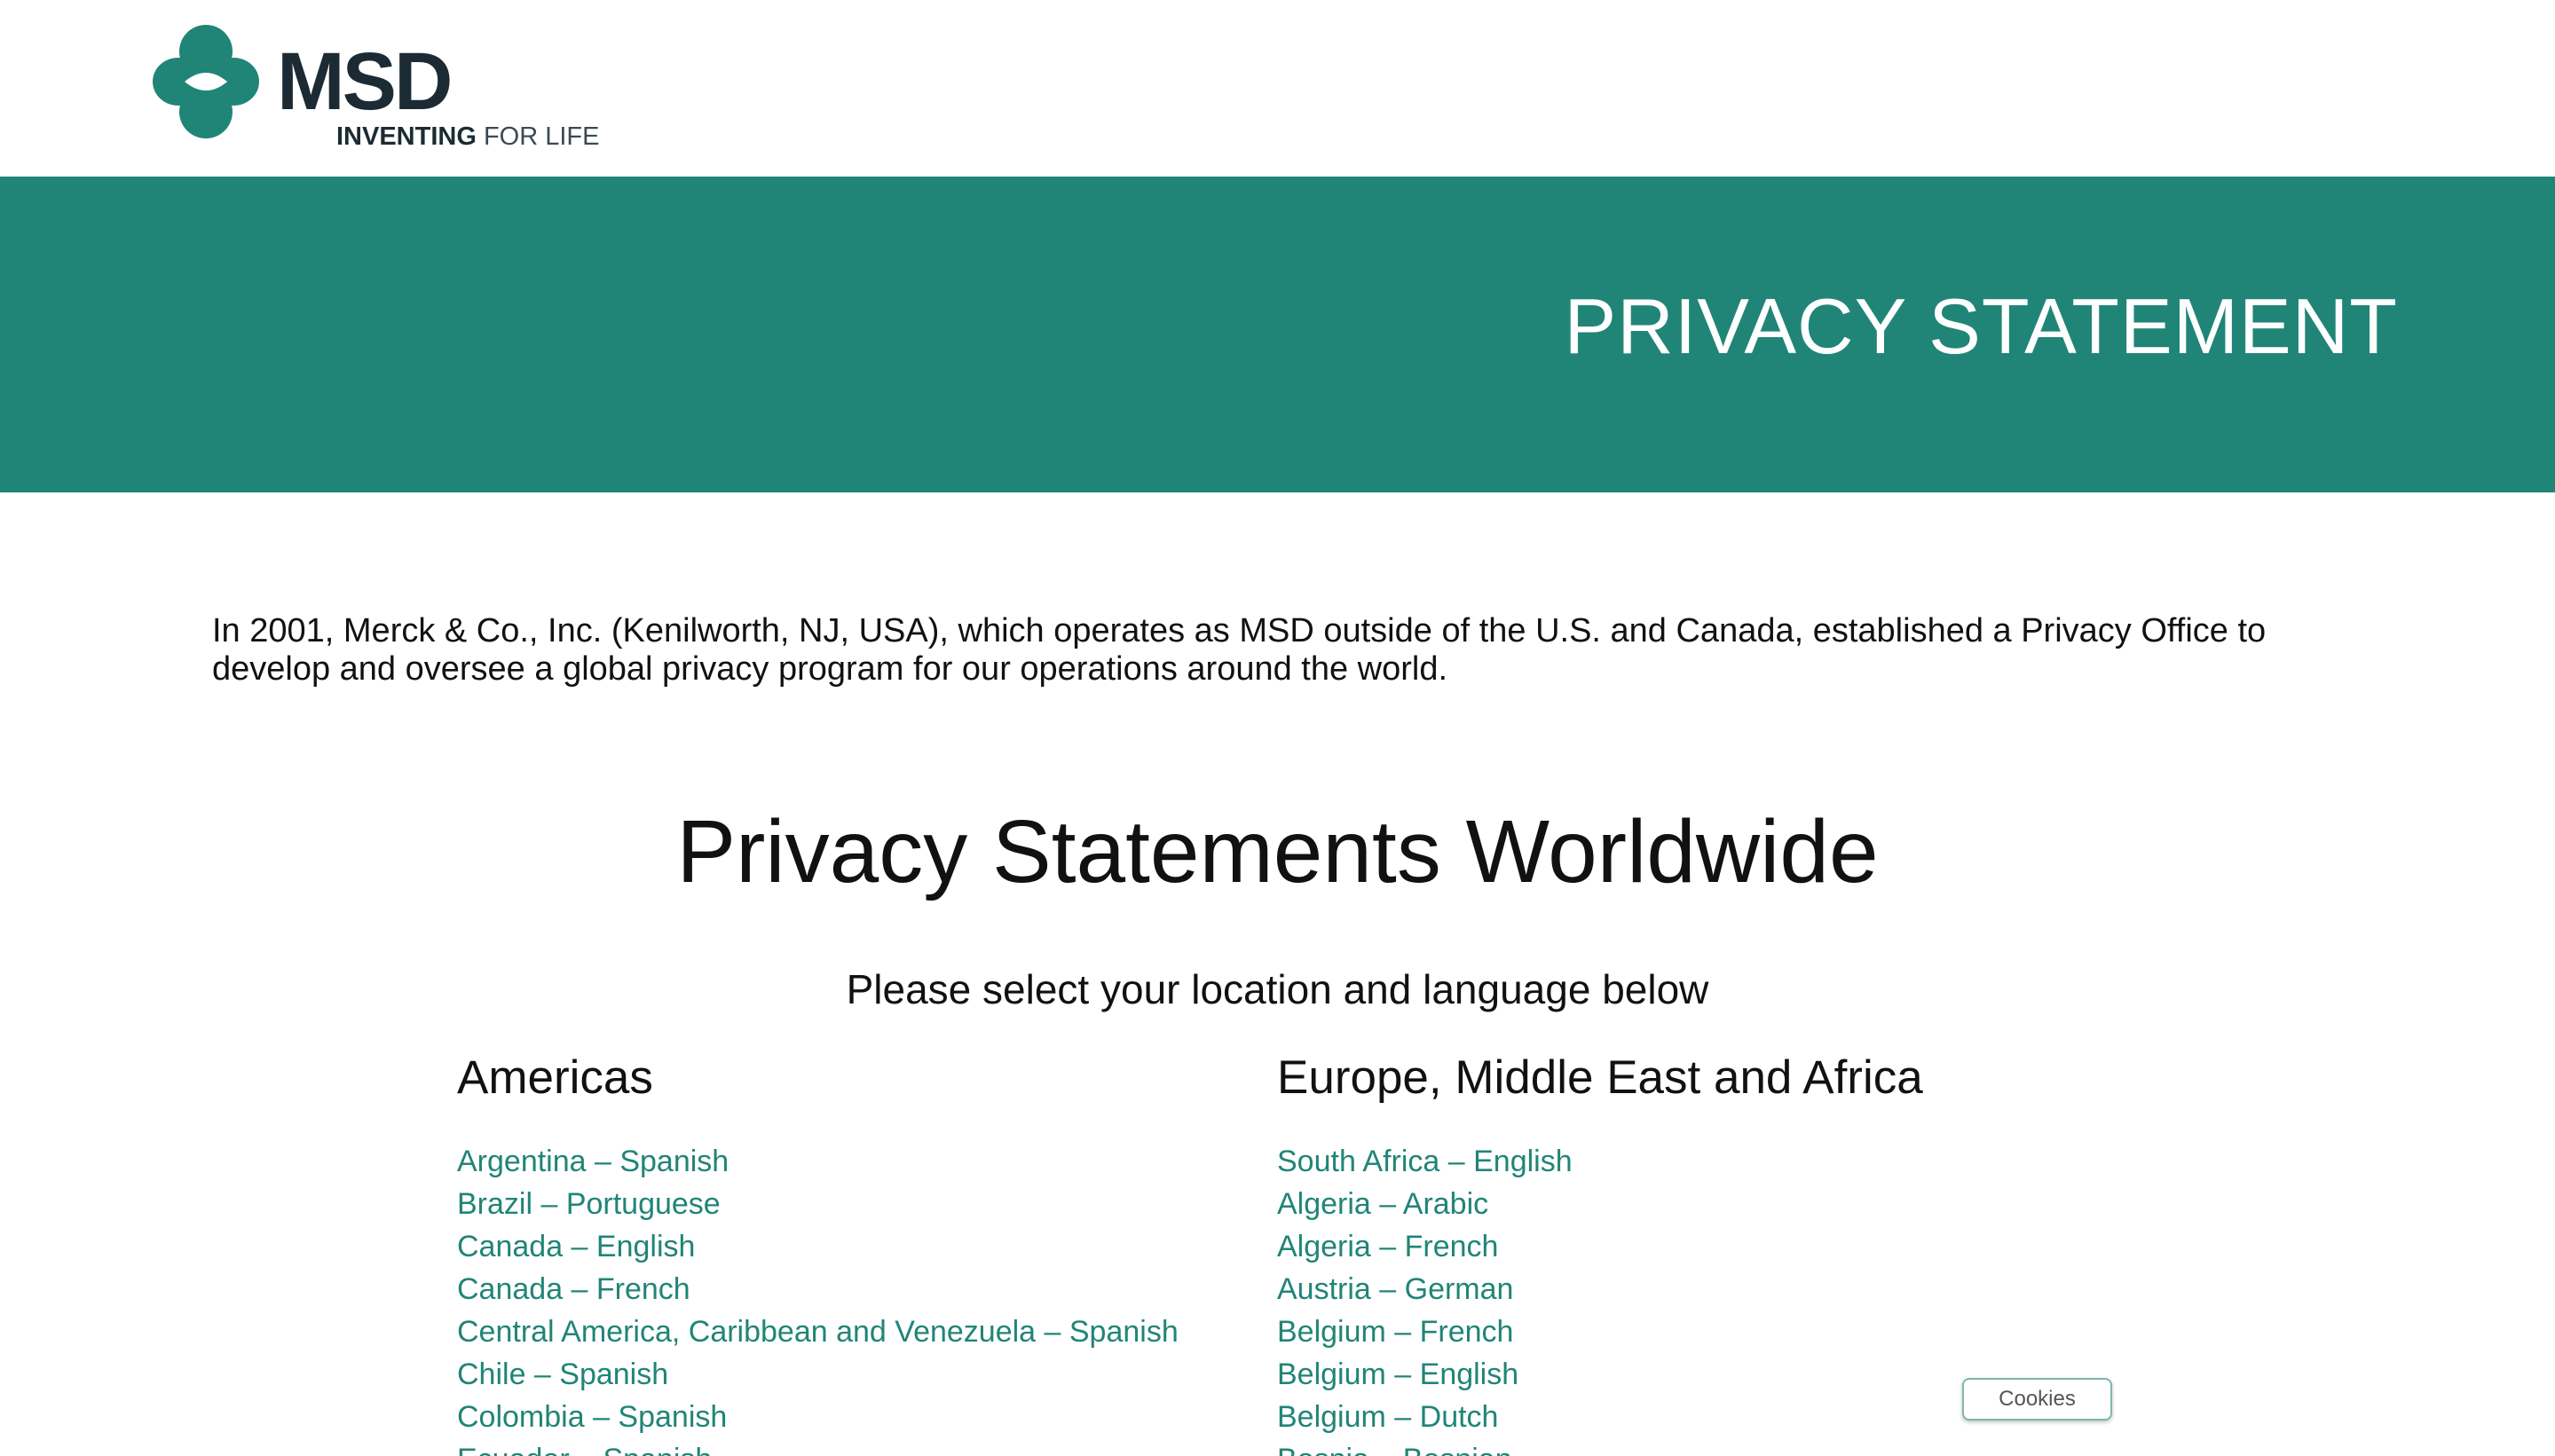 The width and height of the screenshot is (2555, 1456). What do you see at coordinates (818, 1374) in the screenshot?
I see `list-item: Chile – Spanish` at bounding box center [818, 1374].